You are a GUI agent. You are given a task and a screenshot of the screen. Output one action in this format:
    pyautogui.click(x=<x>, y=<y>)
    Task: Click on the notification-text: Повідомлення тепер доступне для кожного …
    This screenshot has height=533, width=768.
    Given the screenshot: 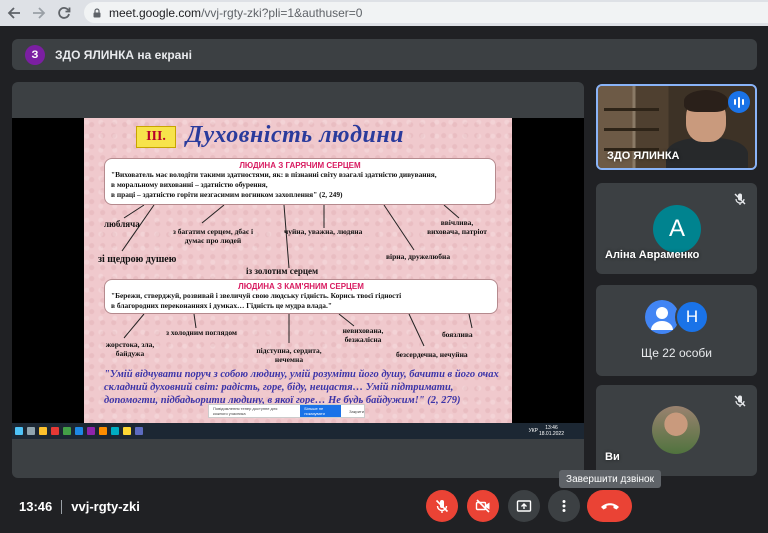 What is the action you would take?
    pyautogui.click(x=245, y=411)
    